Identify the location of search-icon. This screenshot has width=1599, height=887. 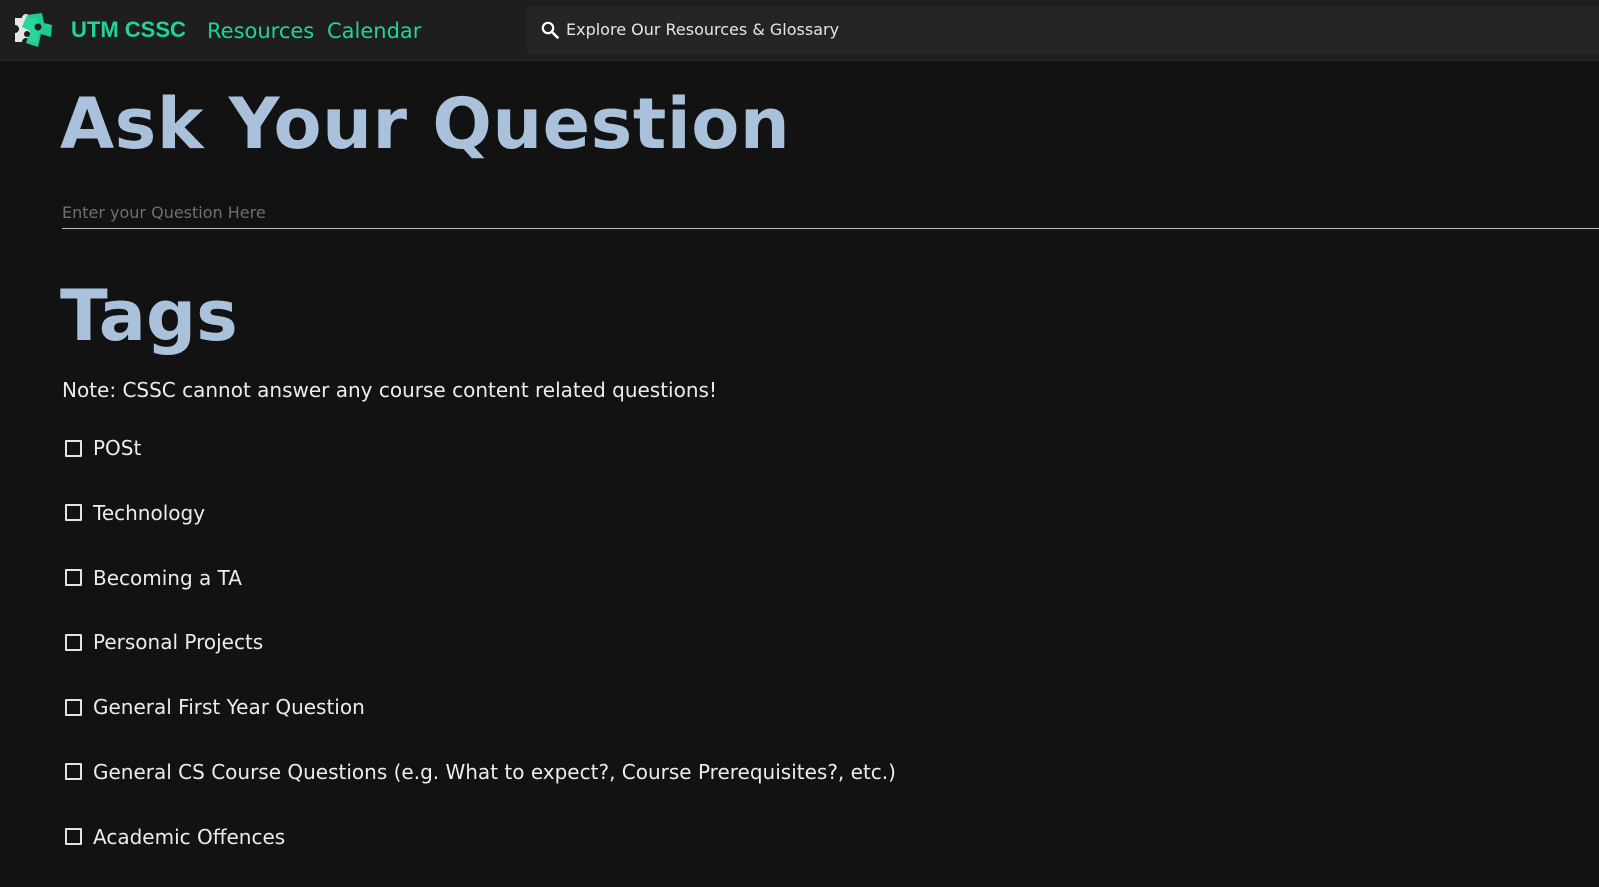
(550, 30).